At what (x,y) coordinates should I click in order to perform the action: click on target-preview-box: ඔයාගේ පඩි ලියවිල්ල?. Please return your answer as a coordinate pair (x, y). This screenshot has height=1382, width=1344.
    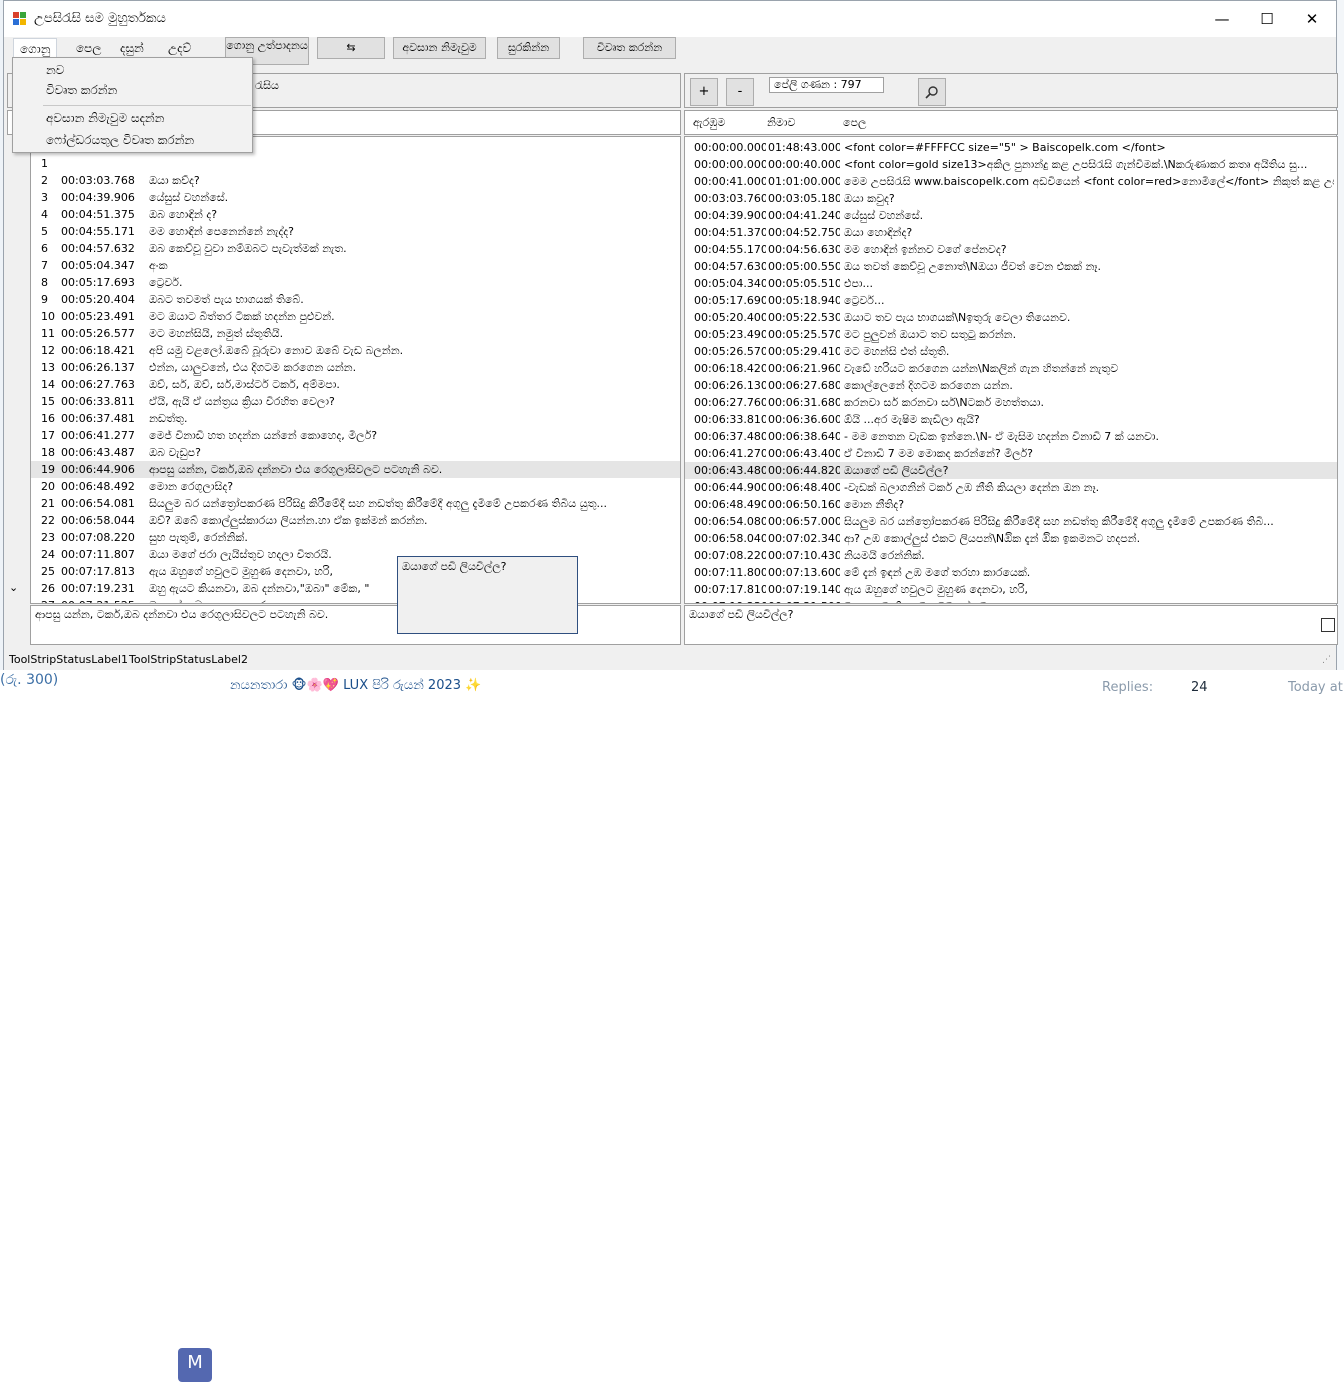
    Looking at the image, I should click on (1011, 625).